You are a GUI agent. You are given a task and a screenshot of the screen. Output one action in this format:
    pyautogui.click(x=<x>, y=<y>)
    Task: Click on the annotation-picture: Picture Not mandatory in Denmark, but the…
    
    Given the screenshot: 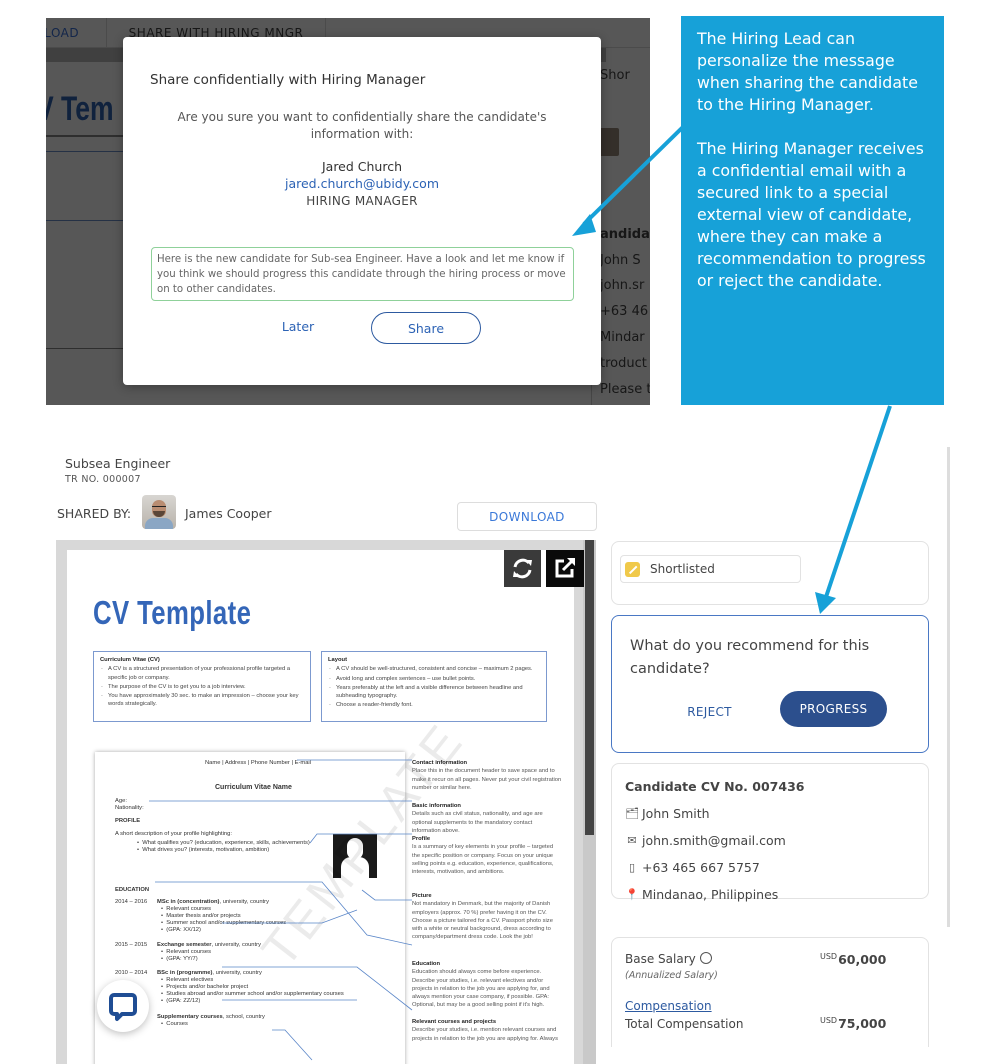 What is the action you would take?
    pyautogui.click(x=482, y=917)
    